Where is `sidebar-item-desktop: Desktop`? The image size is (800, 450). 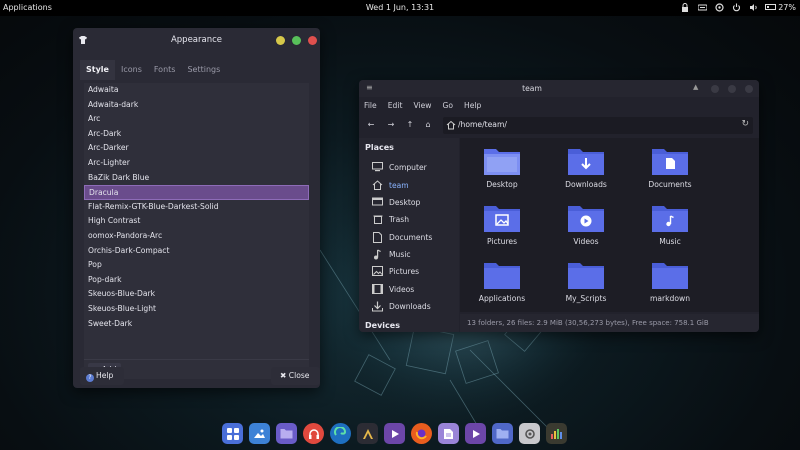 sidebar-item-desktop: Desktop is located at coordinates (415, 202).